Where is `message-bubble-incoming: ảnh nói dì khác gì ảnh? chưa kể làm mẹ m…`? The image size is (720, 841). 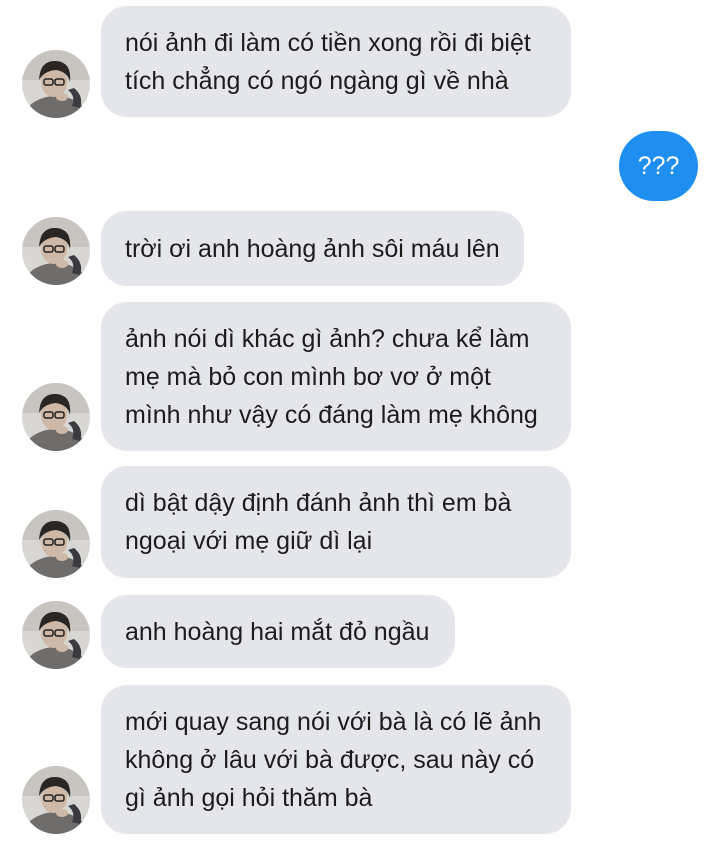
message-bubble-incoming: ảnh nói dì khác gì ảnh? chưa kể làm mẹ m… is located at coordinates (336, 376).